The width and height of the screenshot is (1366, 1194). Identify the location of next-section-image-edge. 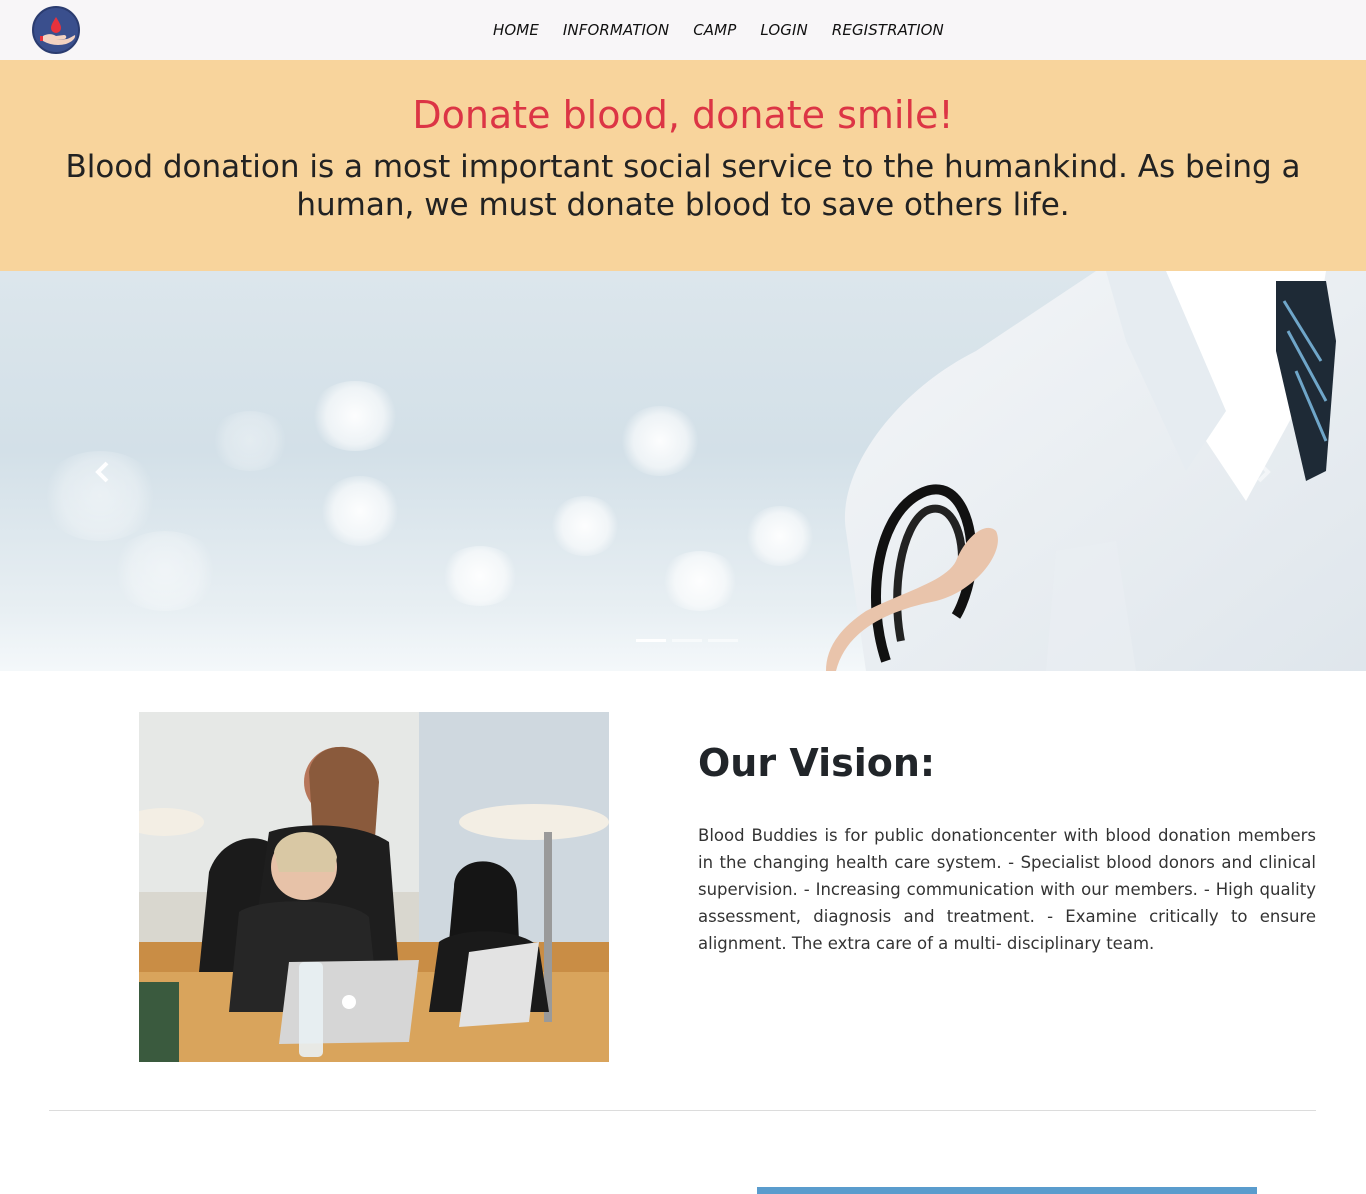
(1007, 1190).